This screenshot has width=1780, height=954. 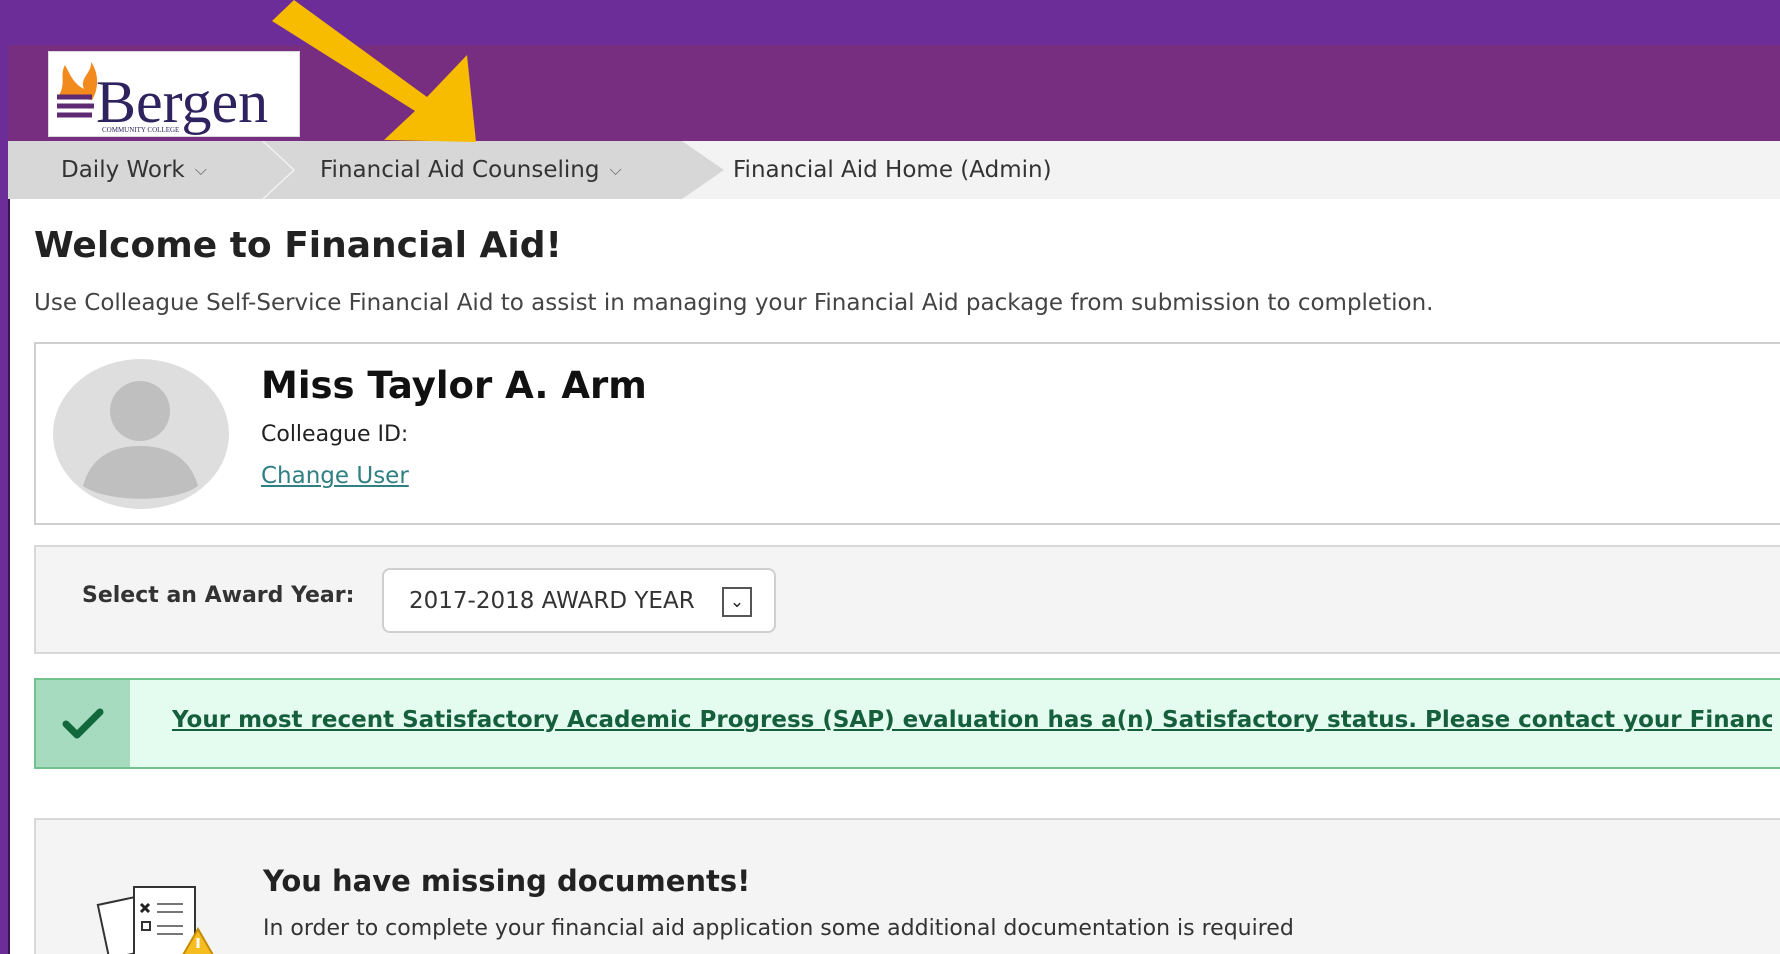 I want to click on award-year-select: 2017-2018 AWARD YEAR ⌄, so click(x=579, y=600).